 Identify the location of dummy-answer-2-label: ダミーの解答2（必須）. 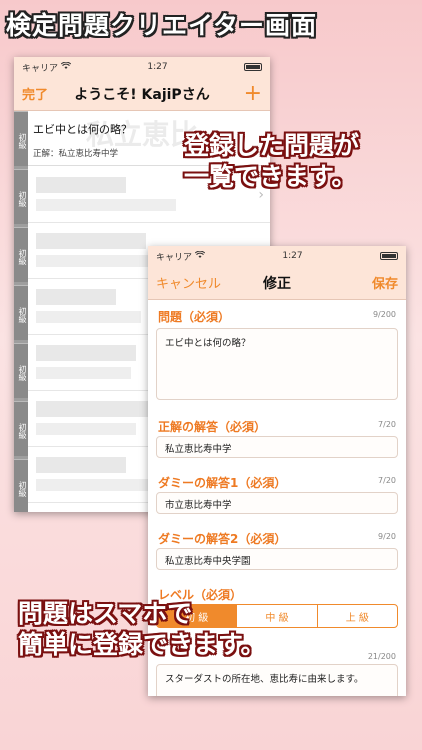
(222, 539).